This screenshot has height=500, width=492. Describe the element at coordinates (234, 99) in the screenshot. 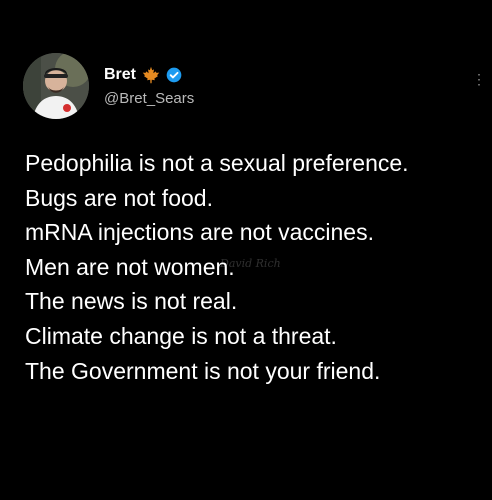

I see `author-handle: @Bret_Sears` at that location.